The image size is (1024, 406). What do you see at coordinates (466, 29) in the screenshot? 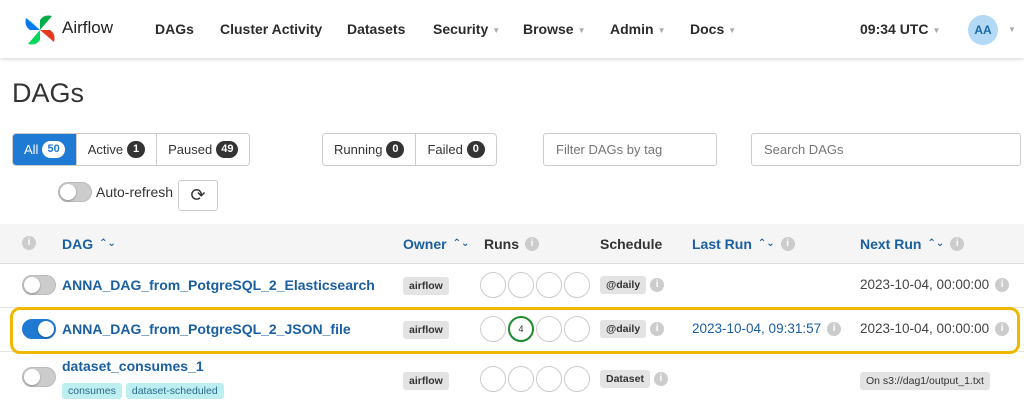
I see `nav-security: Security ▼` at bounding box center [466, 29].